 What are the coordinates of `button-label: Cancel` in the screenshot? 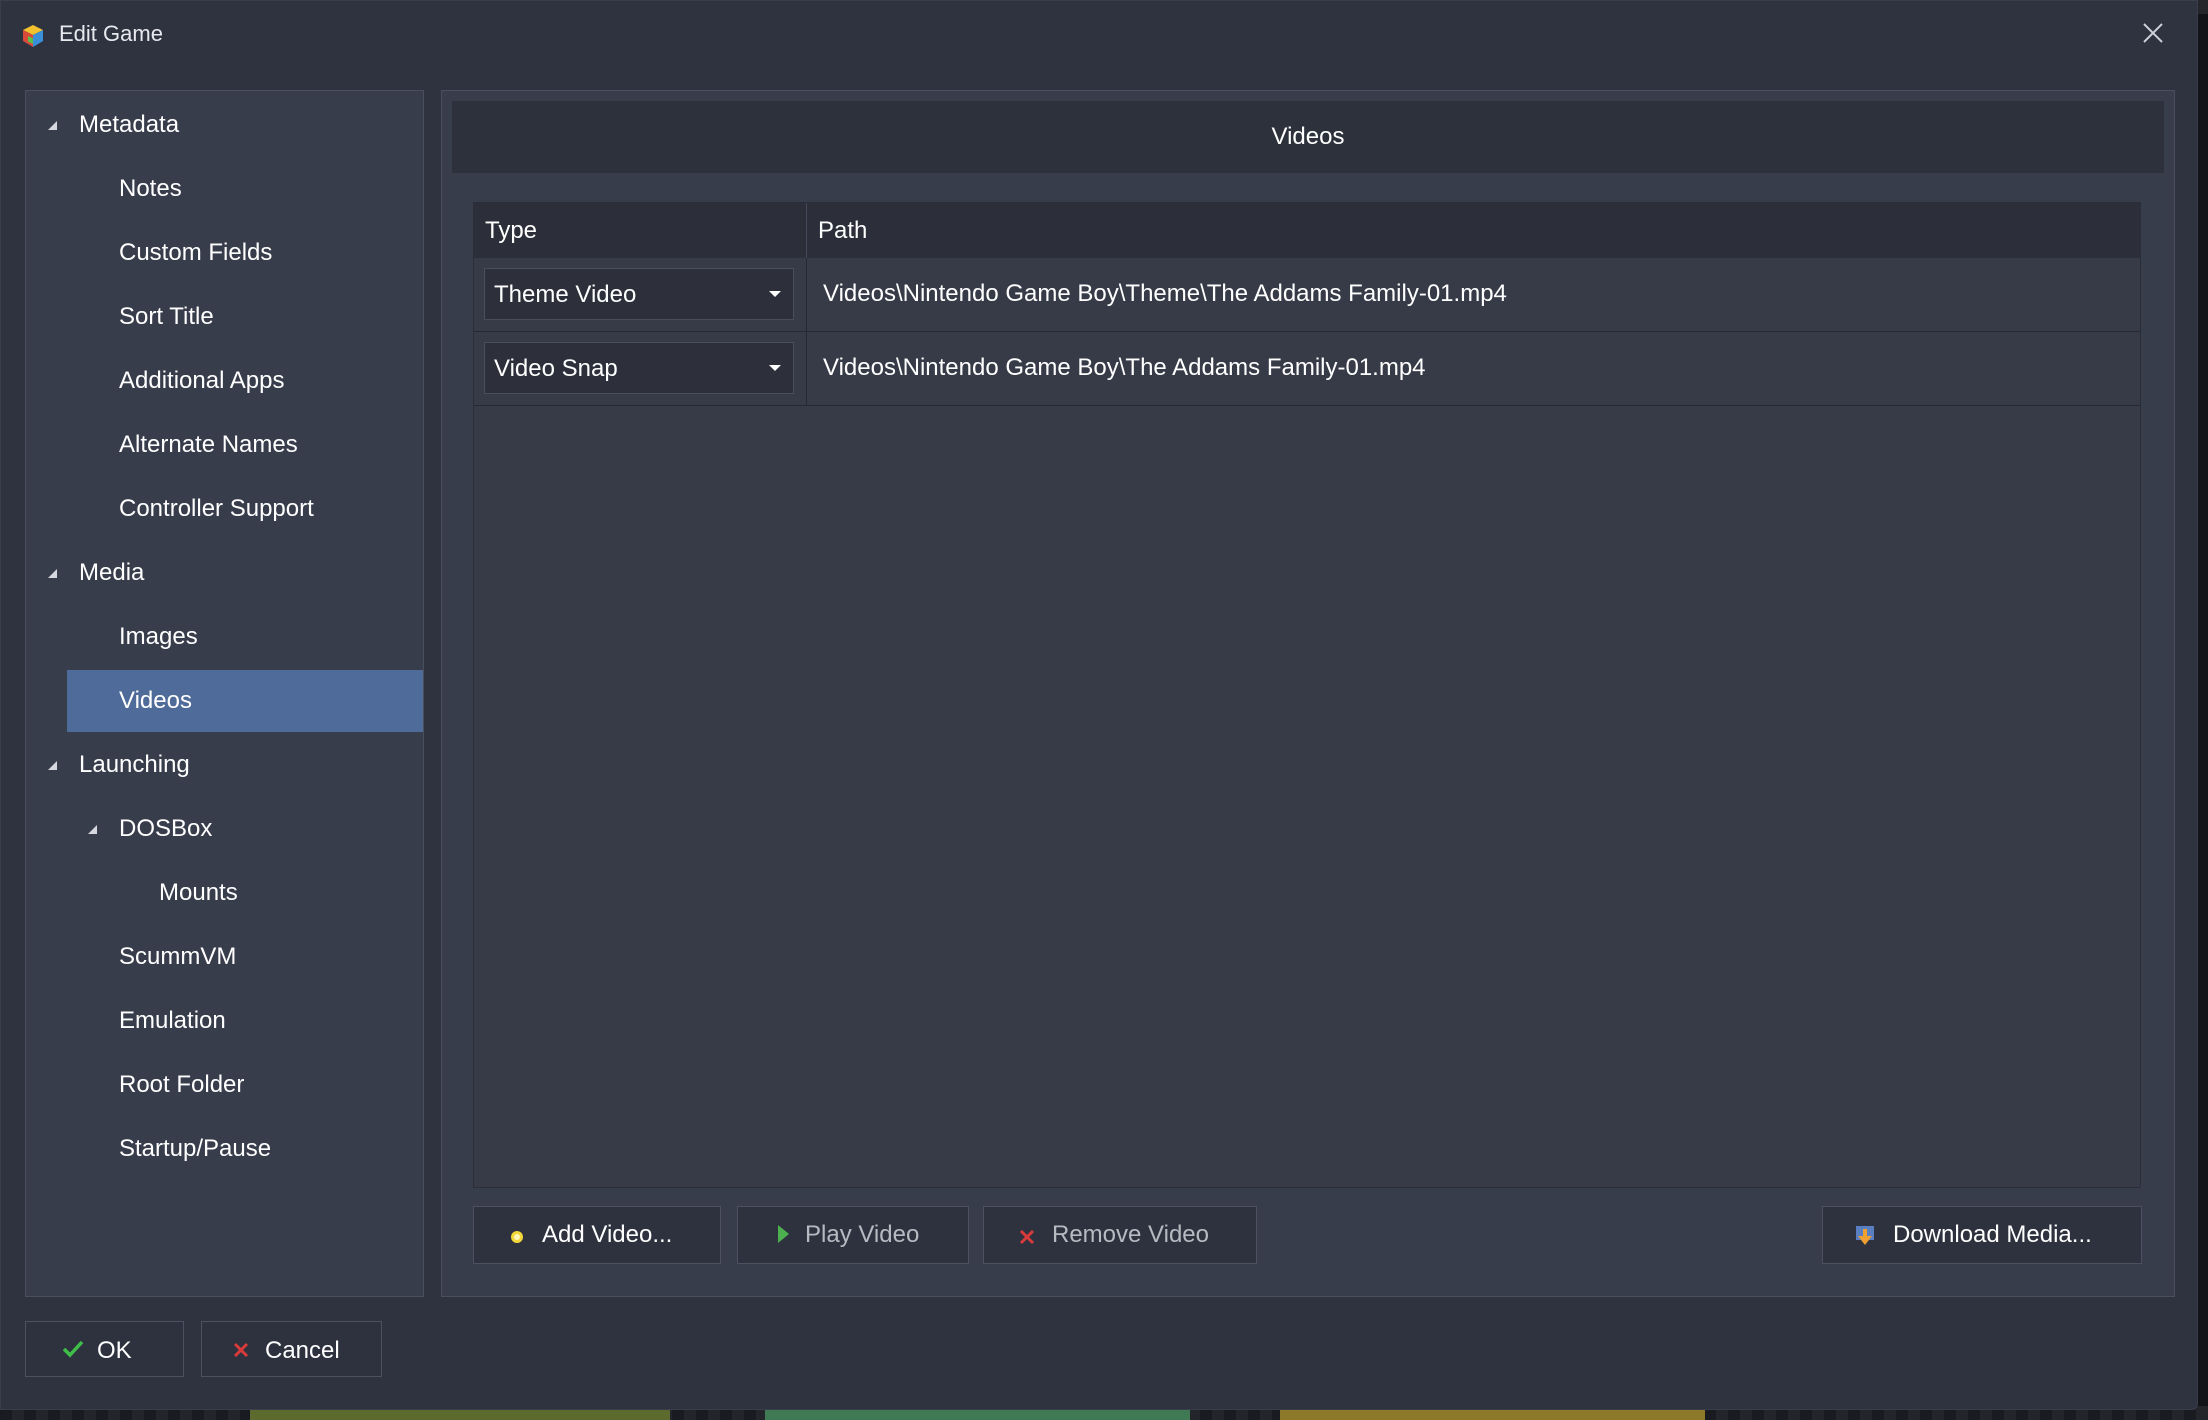 It's located at (302, 1350).